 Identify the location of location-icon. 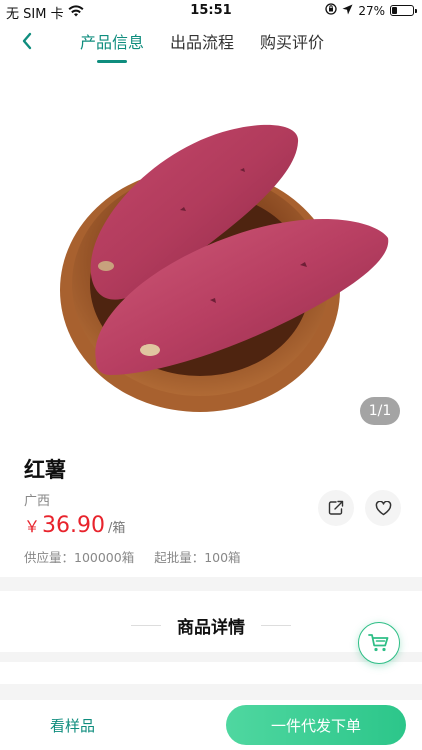
(347, 11).